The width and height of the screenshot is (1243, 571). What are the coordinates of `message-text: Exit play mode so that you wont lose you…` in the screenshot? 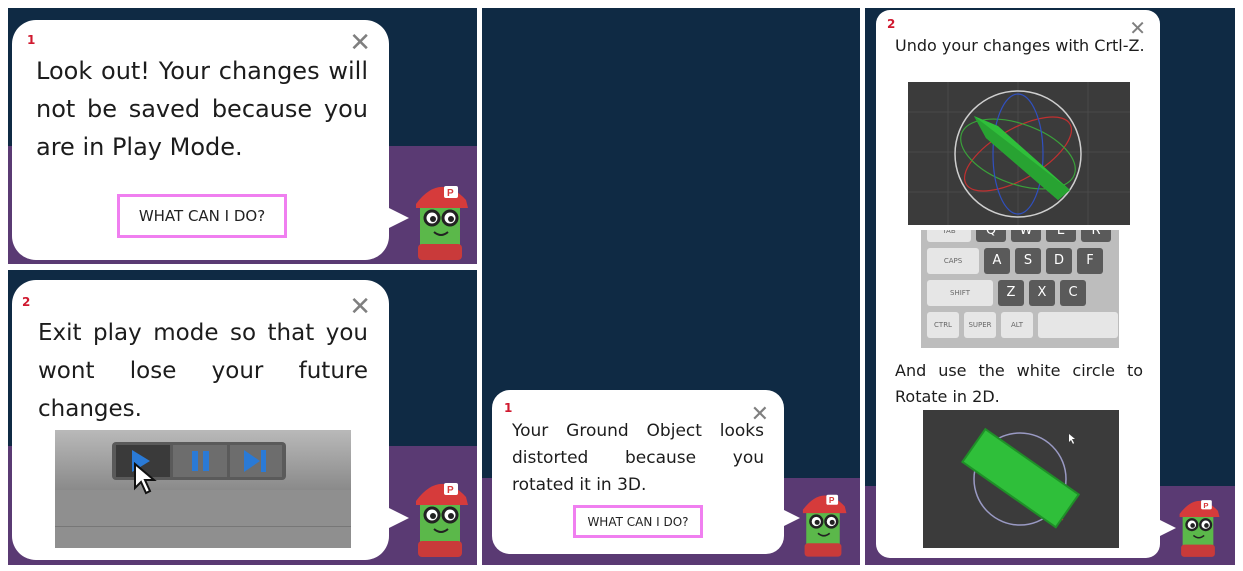 It's located at (203, 371).